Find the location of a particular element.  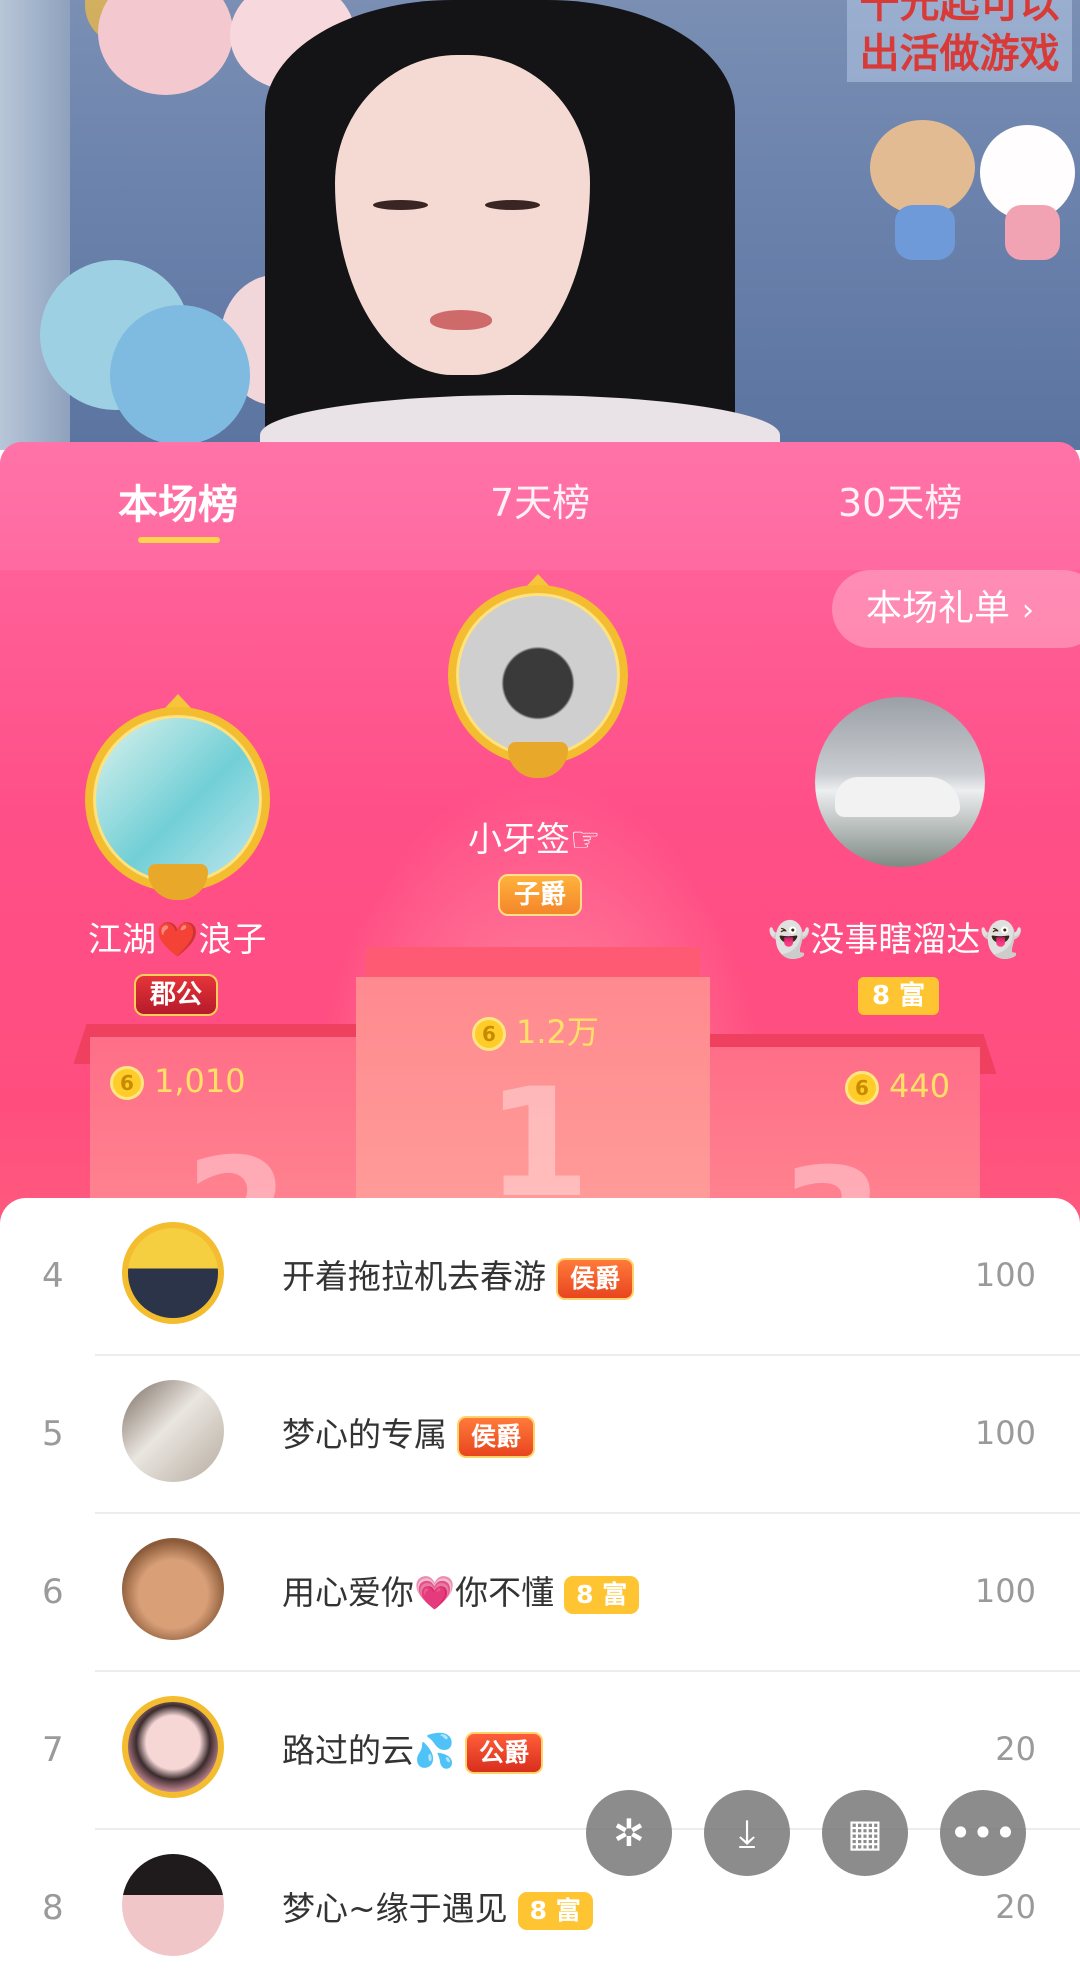

top3-amount: 6 440 is located at coordinates (897, 1086).